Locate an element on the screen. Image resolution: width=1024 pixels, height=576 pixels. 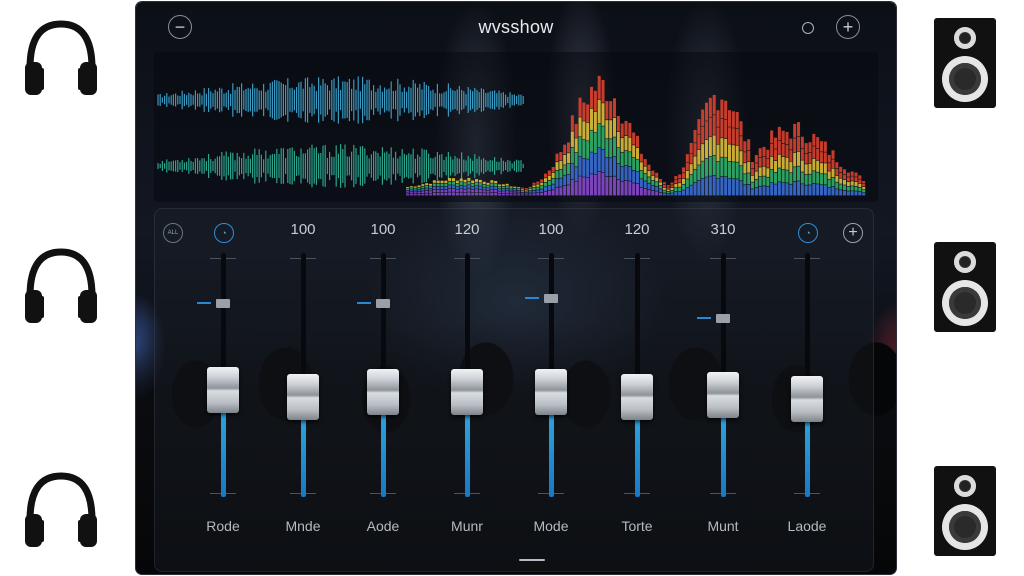
record-dot-icon is located at coordinates (808, 28).